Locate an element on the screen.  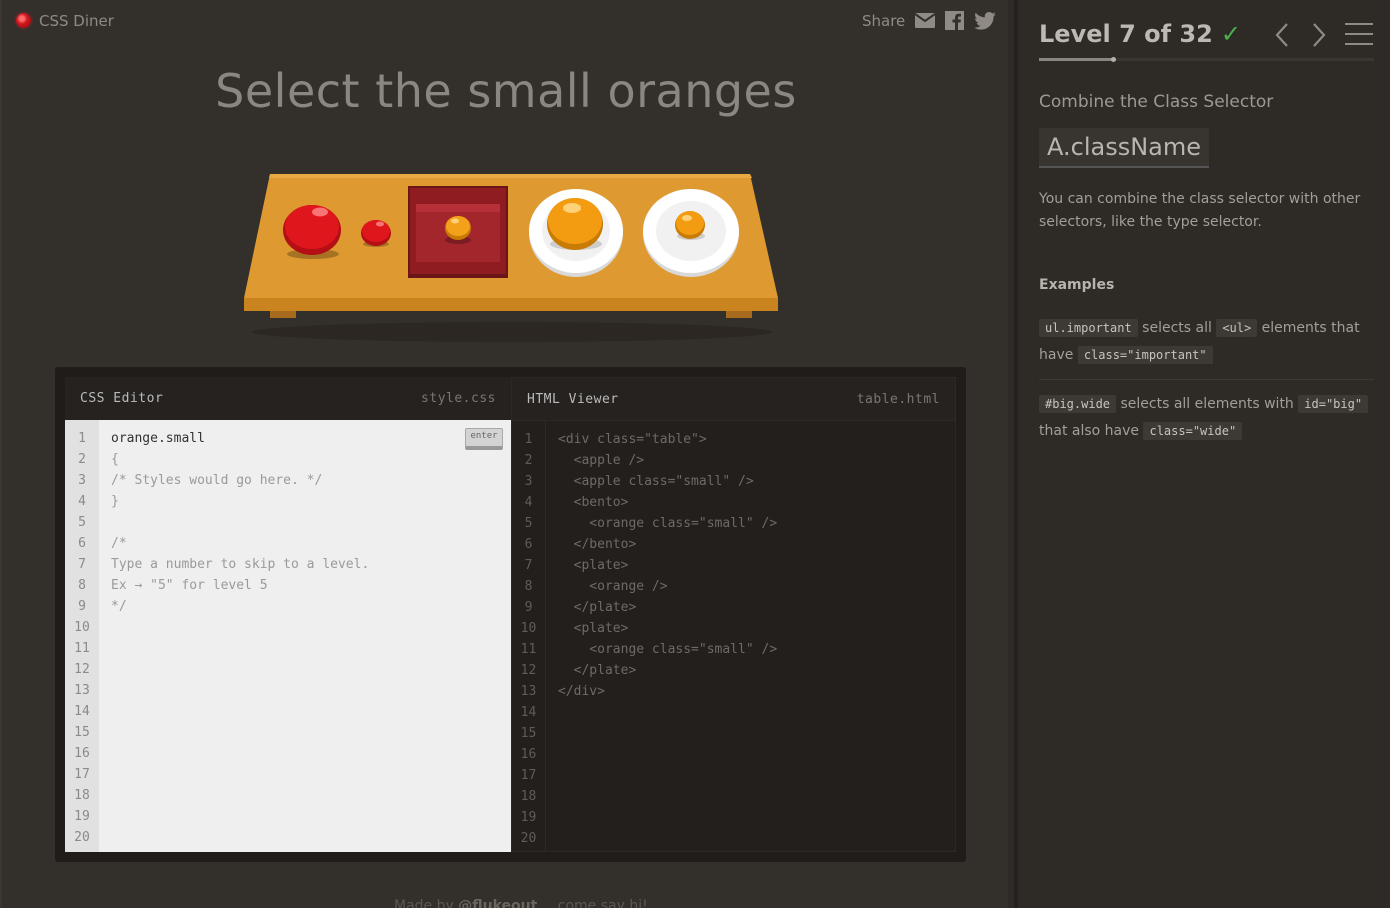
next-level-icon is located at coordinates (1319, 37).